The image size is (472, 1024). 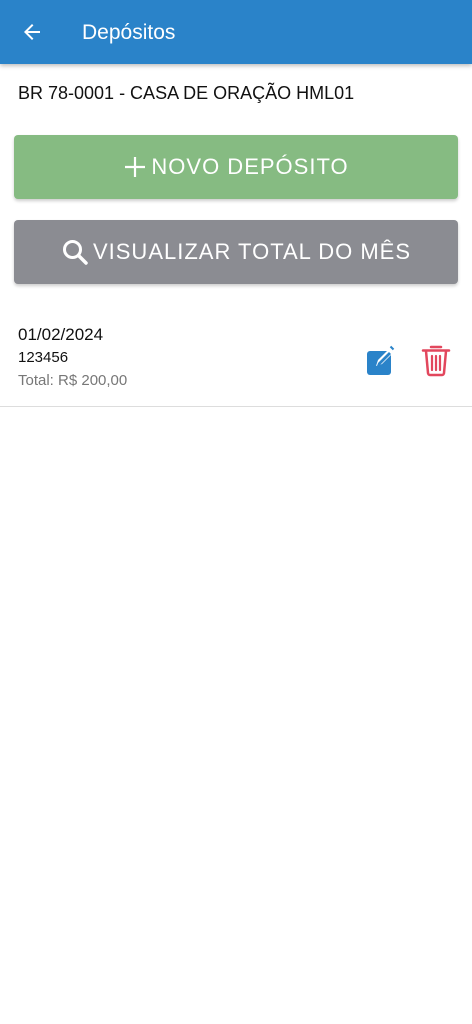 I want to click on deposit-list-item: 01/02/2024 123456 Total: R$ 200,00, so click(x=236, y=359).